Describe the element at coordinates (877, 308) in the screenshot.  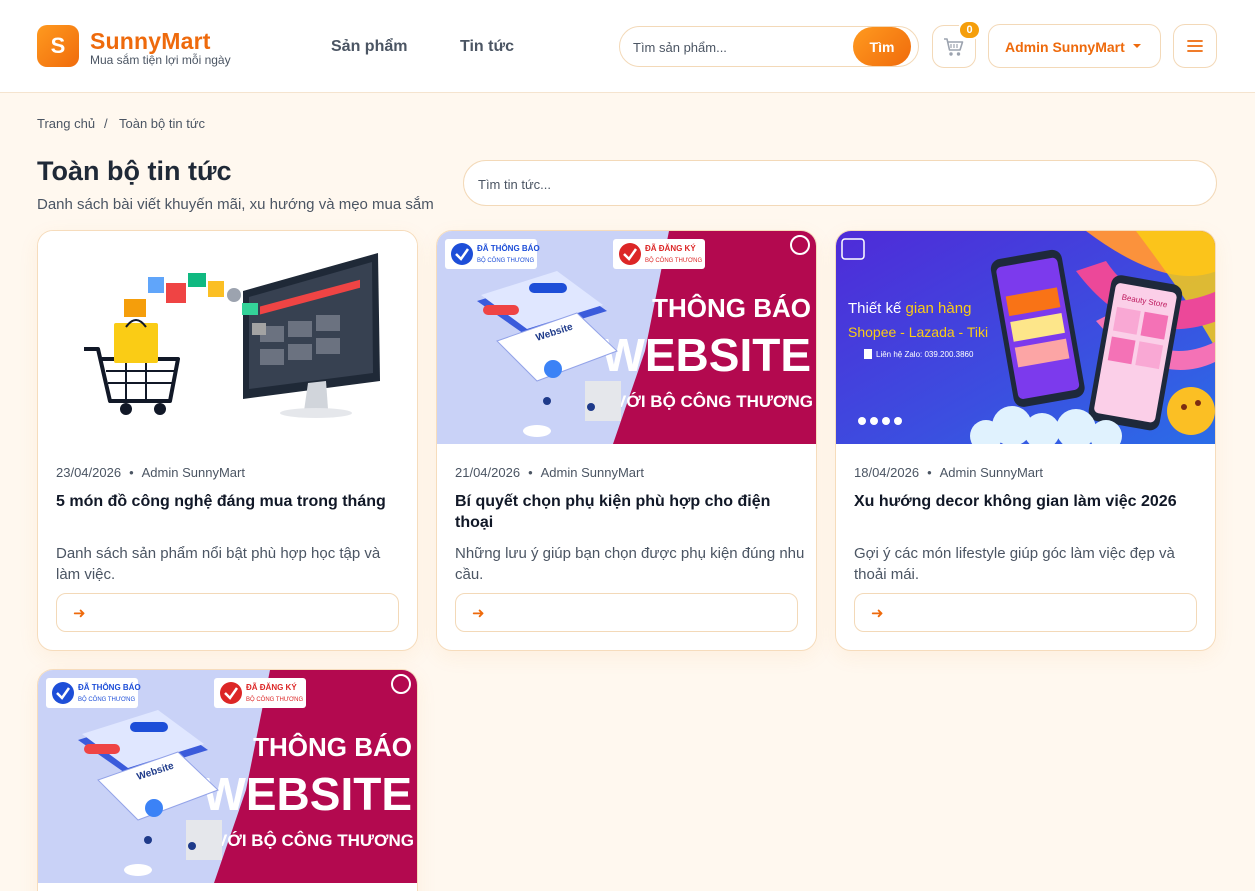
I see `banner-heading-a: Thiết kế` at that location.